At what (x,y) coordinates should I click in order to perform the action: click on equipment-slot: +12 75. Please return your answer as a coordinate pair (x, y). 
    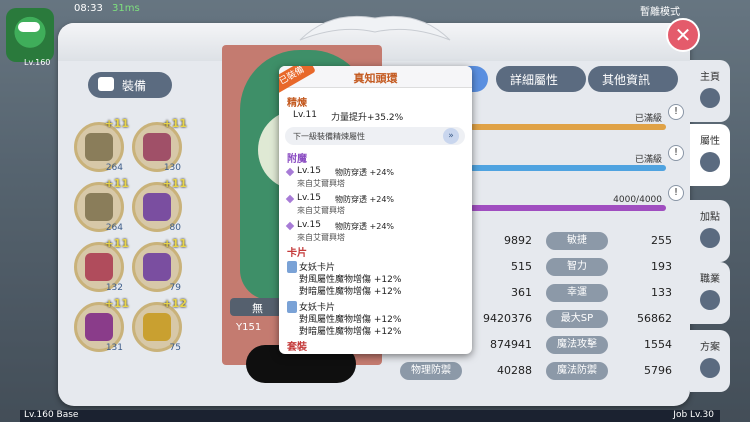
    Looking at the image, I should click on (159, 325).